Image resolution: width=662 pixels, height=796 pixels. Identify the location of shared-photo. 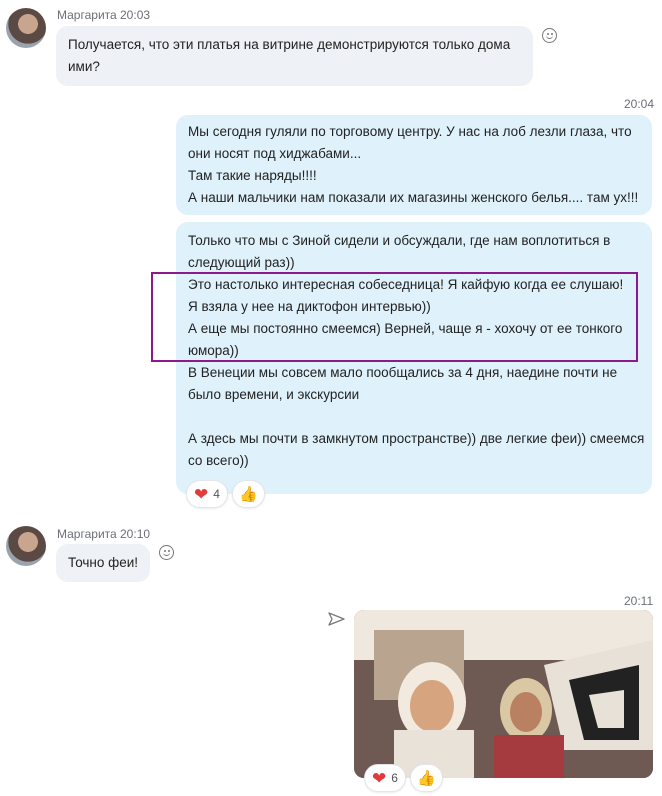
(503, 694).